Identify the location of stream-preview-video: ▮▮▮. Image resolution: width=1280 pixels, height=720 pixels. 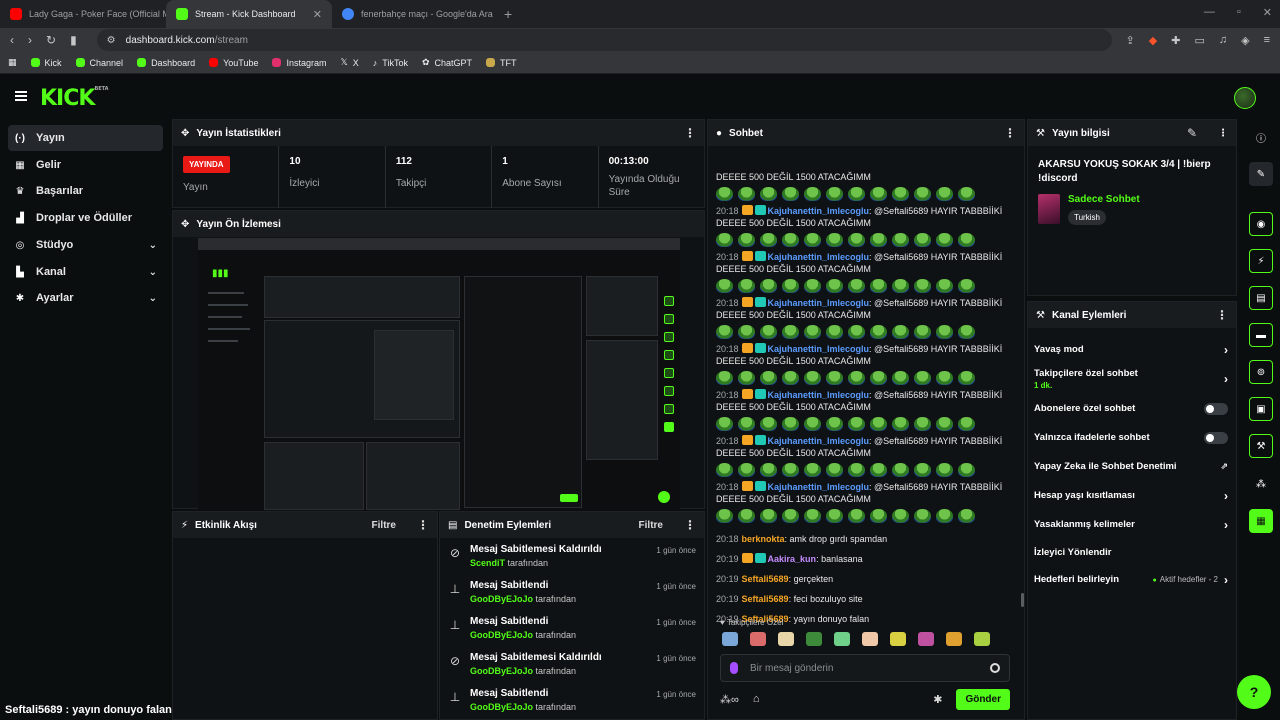
(439, 374).